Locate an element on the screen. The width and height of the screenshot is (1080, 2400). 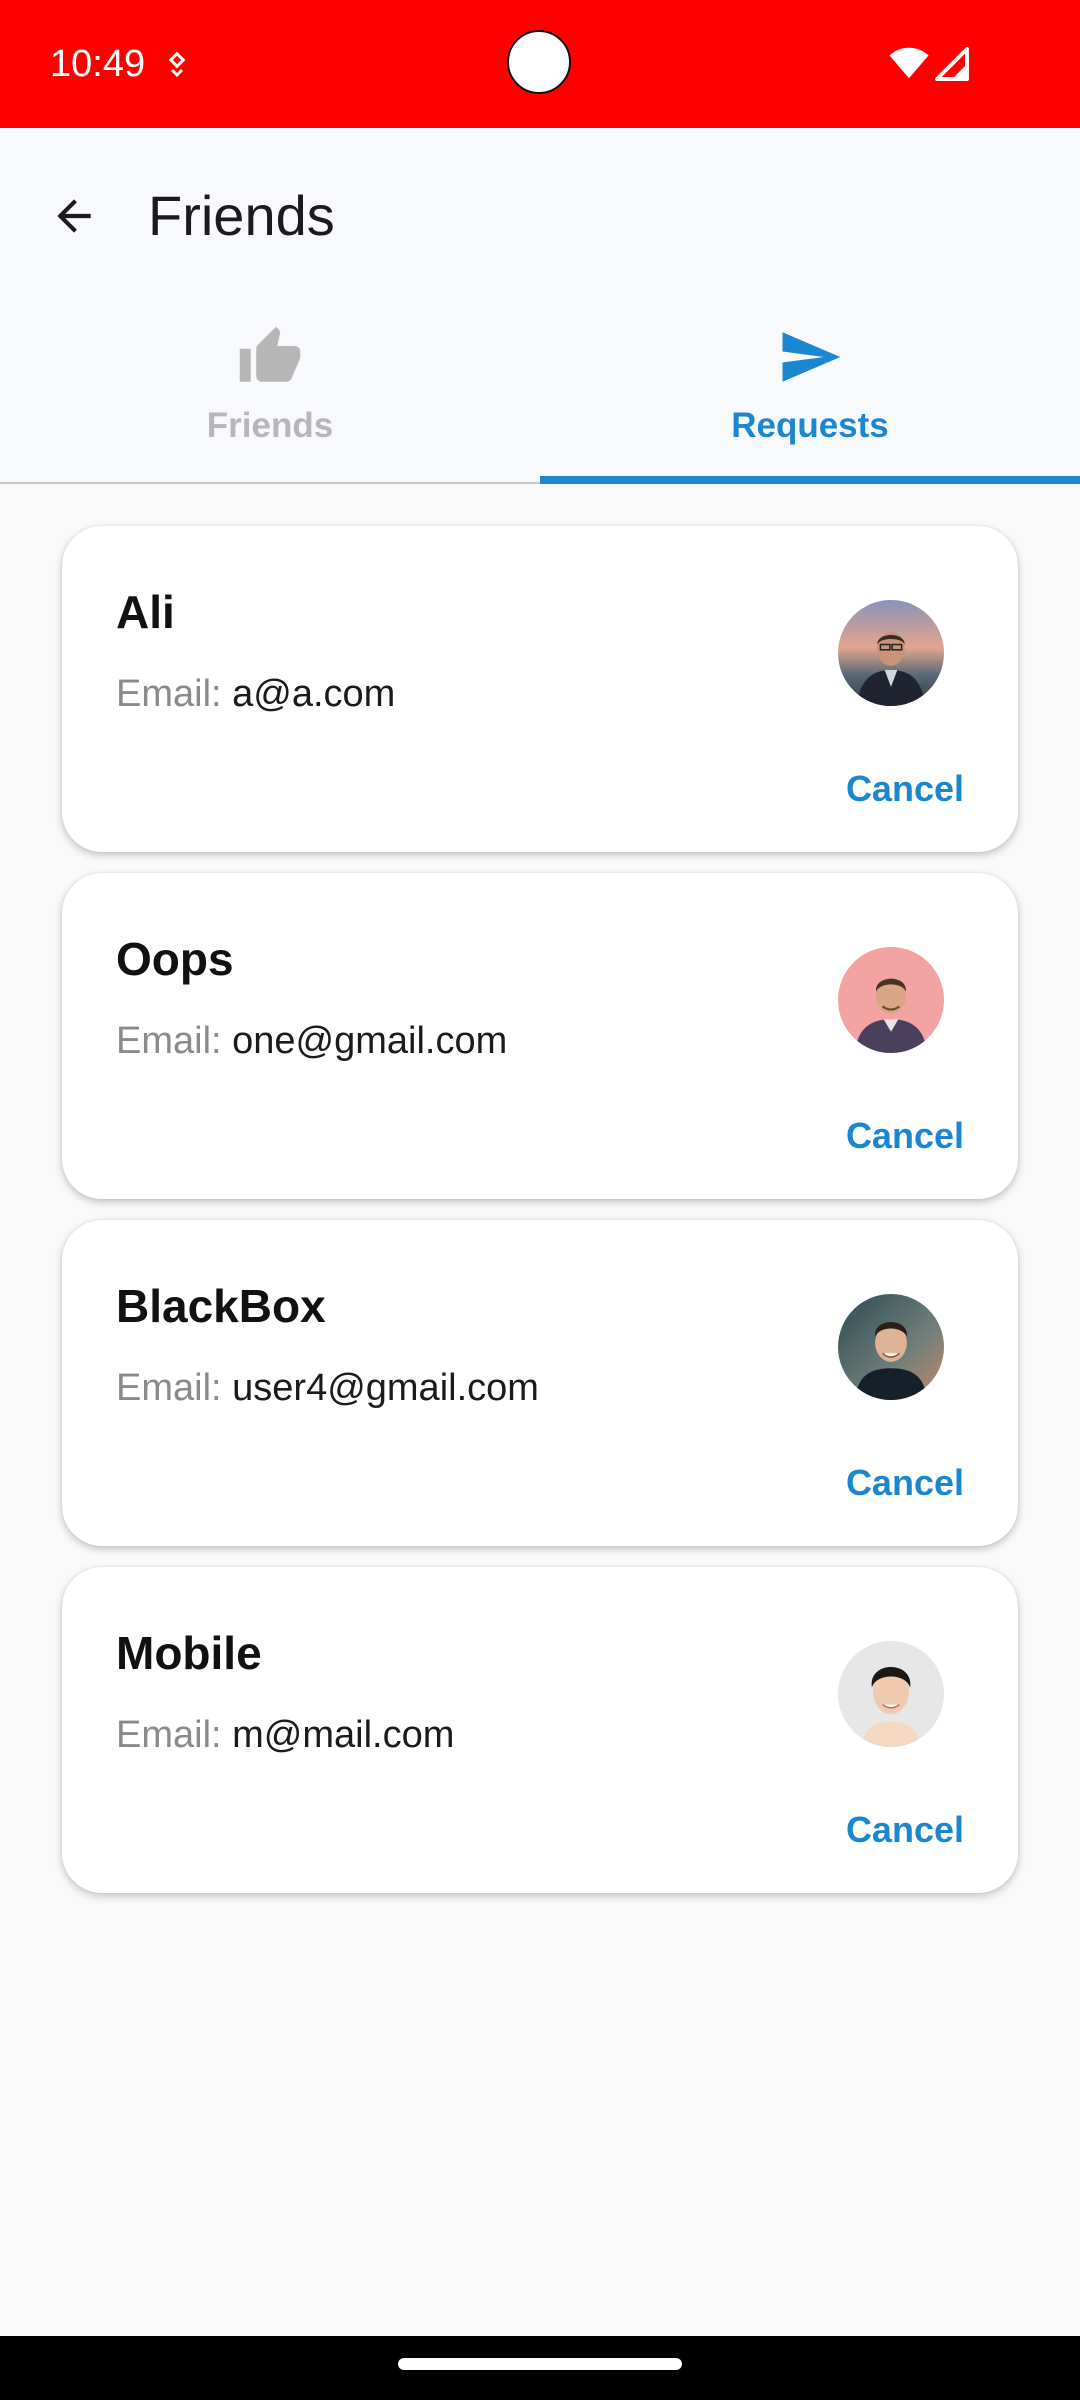
page-title: Friends is located at coordinates (241, 215).